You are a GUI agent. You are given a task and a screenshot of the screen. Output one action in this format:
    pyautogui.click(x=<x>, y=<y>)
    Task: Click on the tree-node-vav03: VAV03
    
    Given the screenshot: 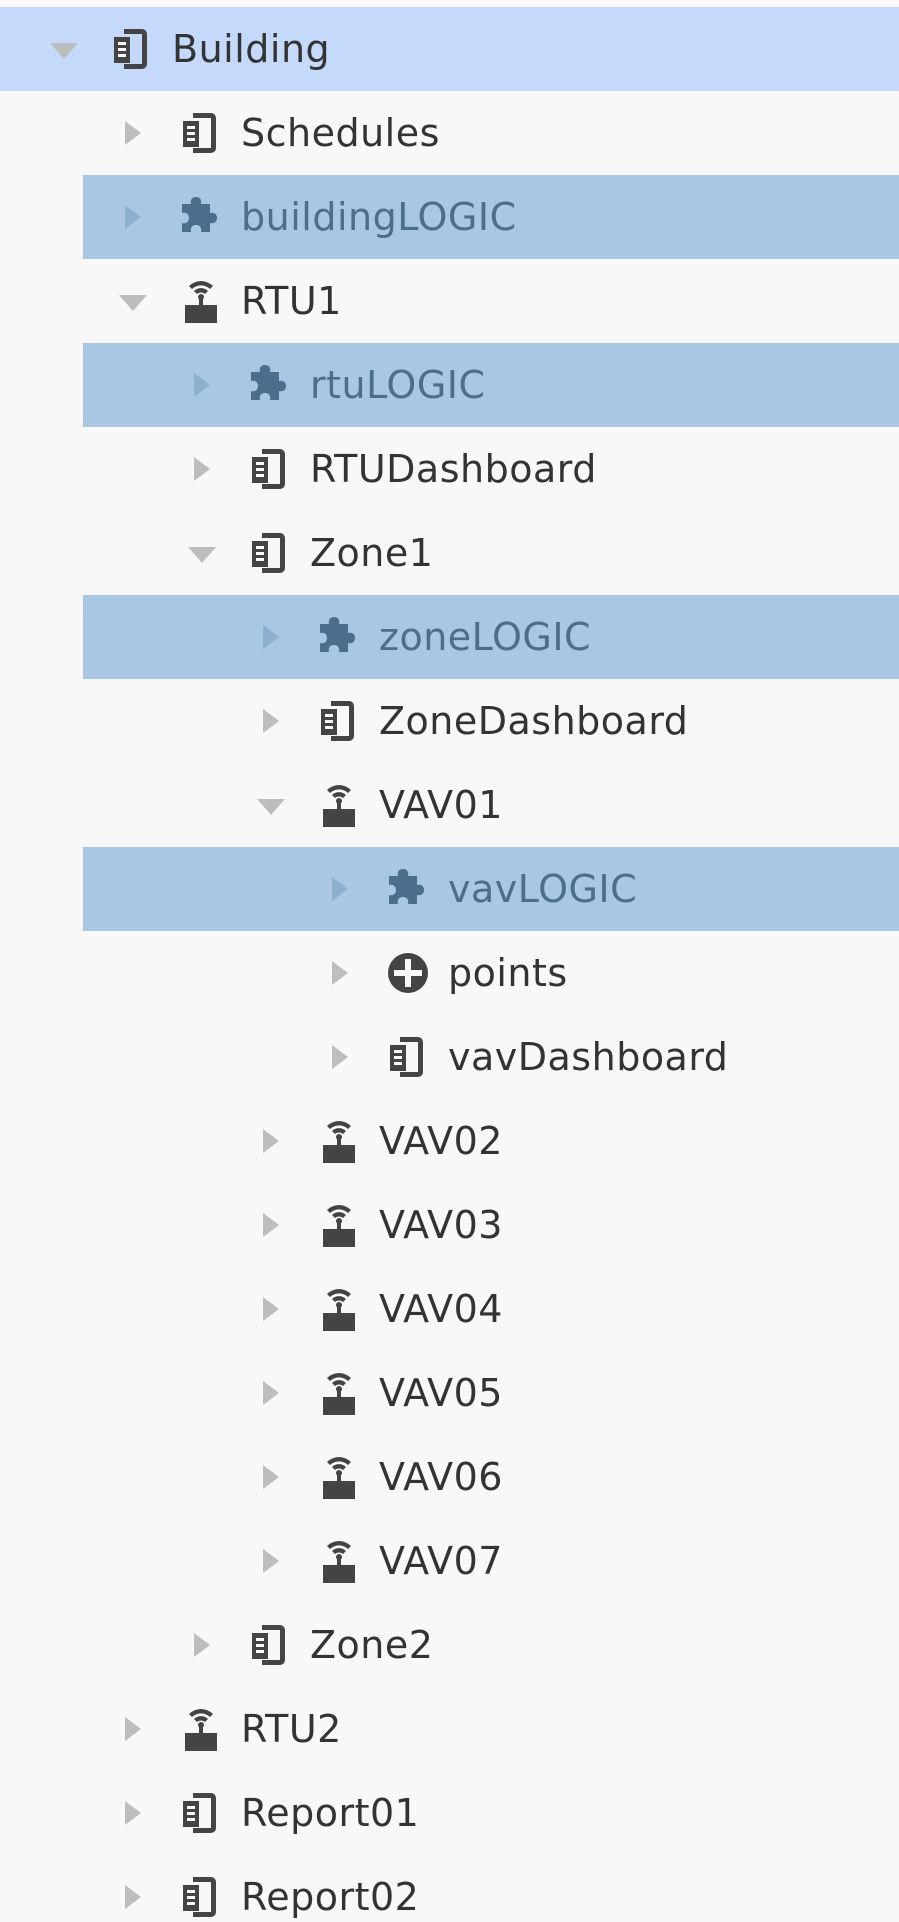 What is the action you would take?
    pyautogui.click(x=449, y=1225)
    